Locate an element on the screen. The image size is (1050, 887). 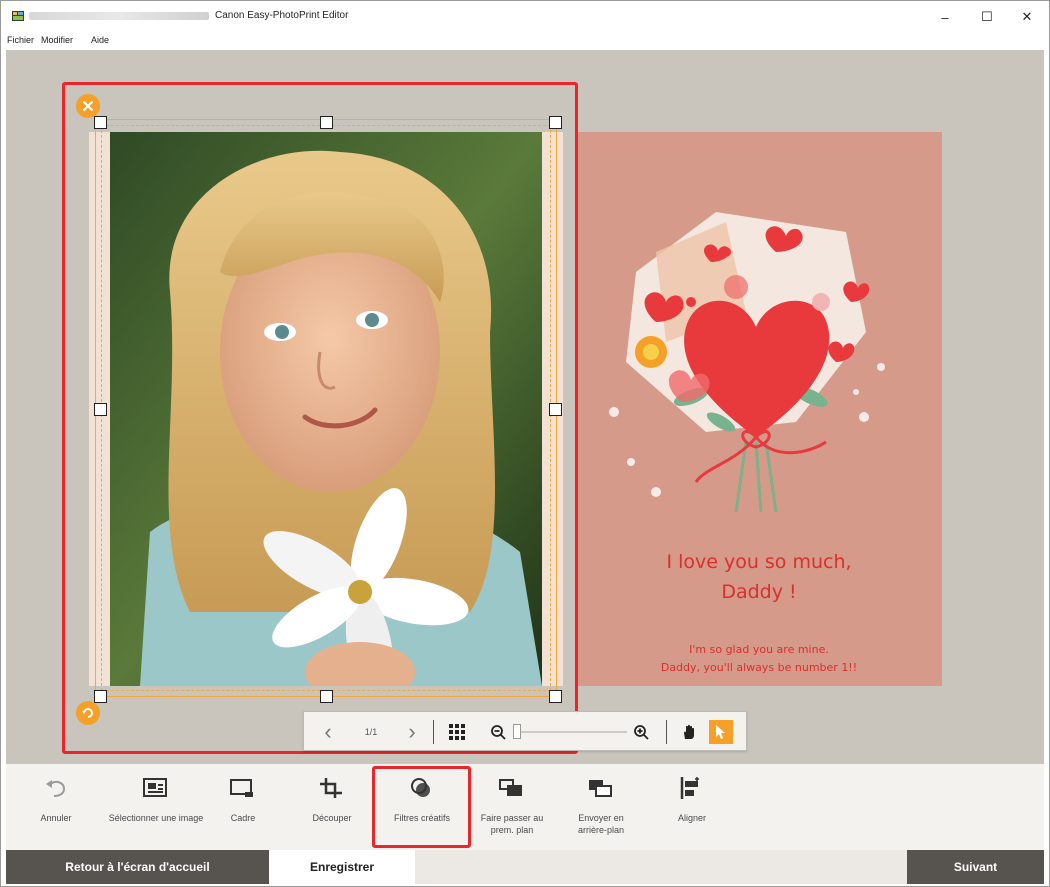
select-image-button: Sélectionner une image is located at coordinates (156, 807).